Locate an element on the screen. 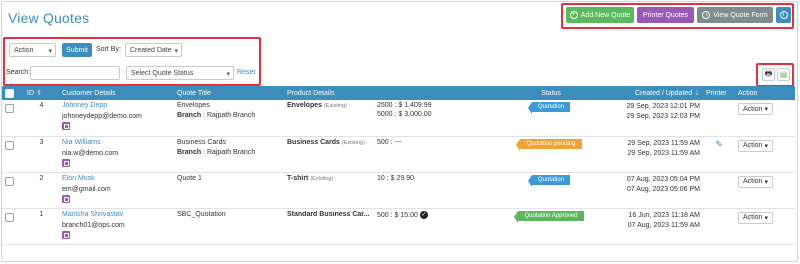  printer-quotes-label: Printer Quotes is located at coordinates (665, 15).